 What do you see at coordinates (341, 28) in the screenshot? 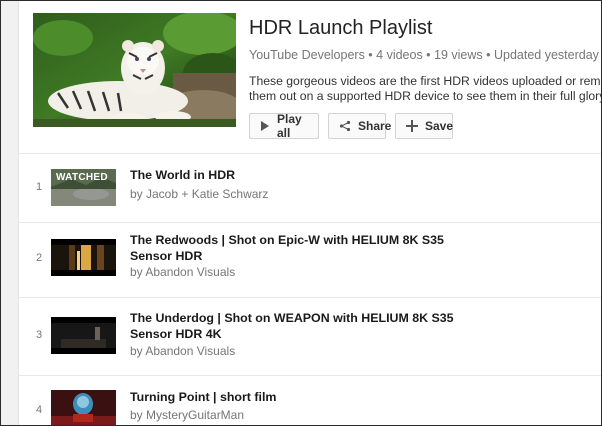
I see `playlist-title: HDR Launch Playlist` at bounding box center [341, 28].